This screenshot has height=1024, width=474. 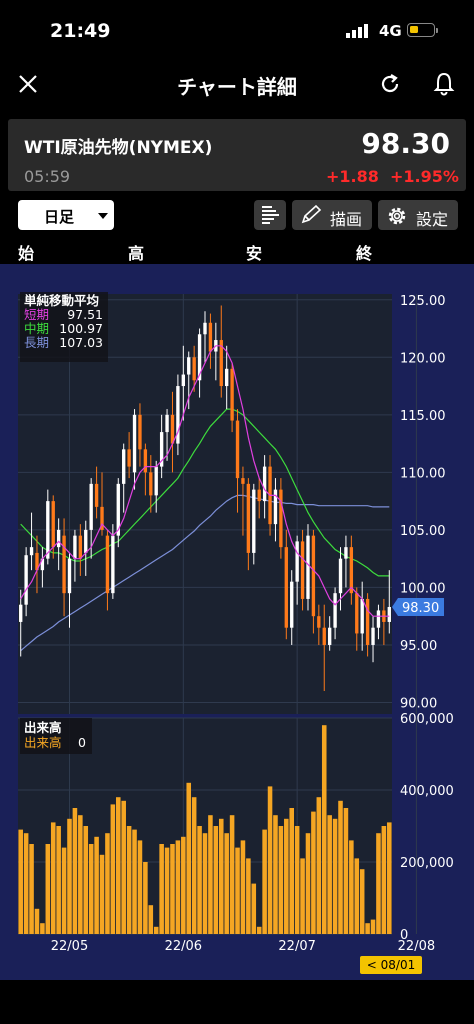 I want to click on ma-legend-short: 短期 97.51, so click(x=64, y=315).